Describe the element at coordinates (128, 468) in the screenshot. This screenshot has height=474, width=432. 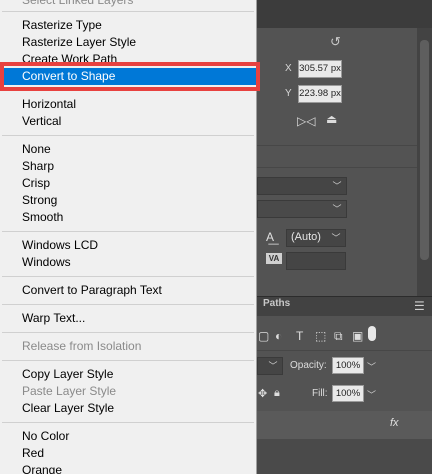
I see `menu-item-orange: Orange` at that location.